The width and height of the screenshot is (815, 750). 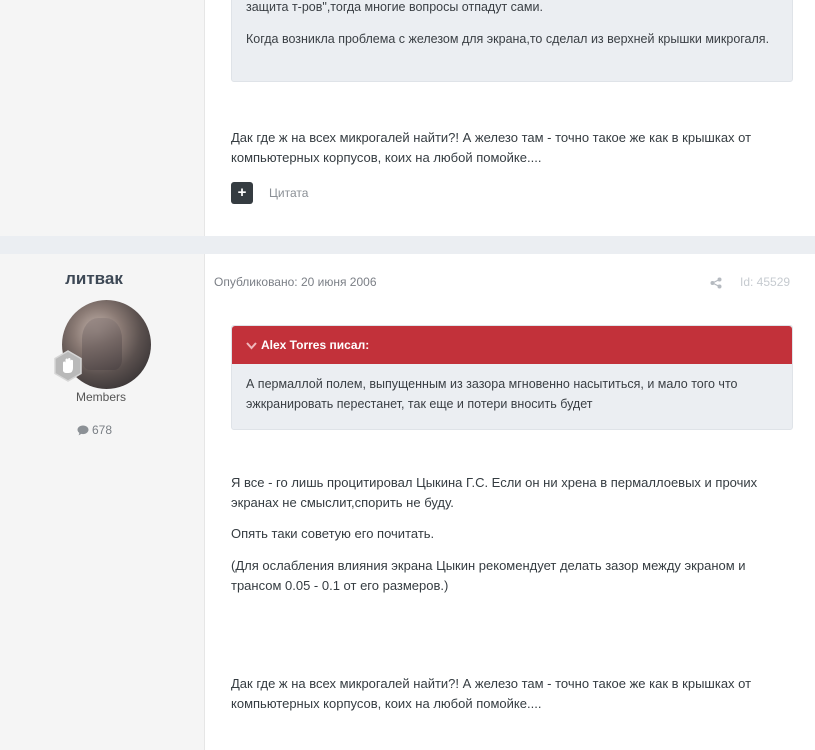 I want to click on post-id: Id: 45529, so click(x=765, y=282).